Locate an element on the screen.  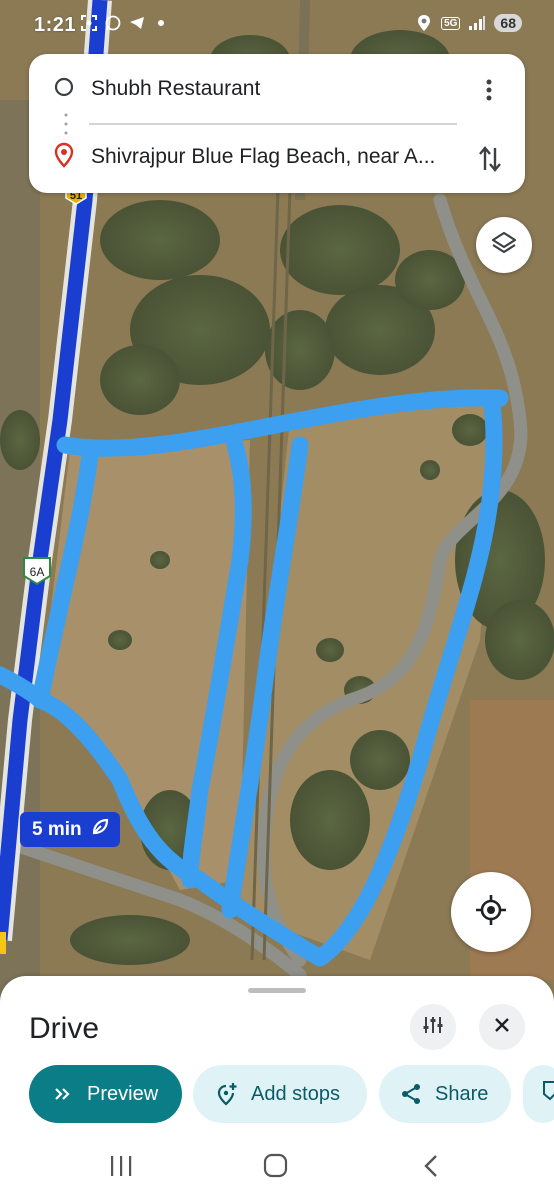
system-status: 5G 68 is located at coordinates (468, 23).